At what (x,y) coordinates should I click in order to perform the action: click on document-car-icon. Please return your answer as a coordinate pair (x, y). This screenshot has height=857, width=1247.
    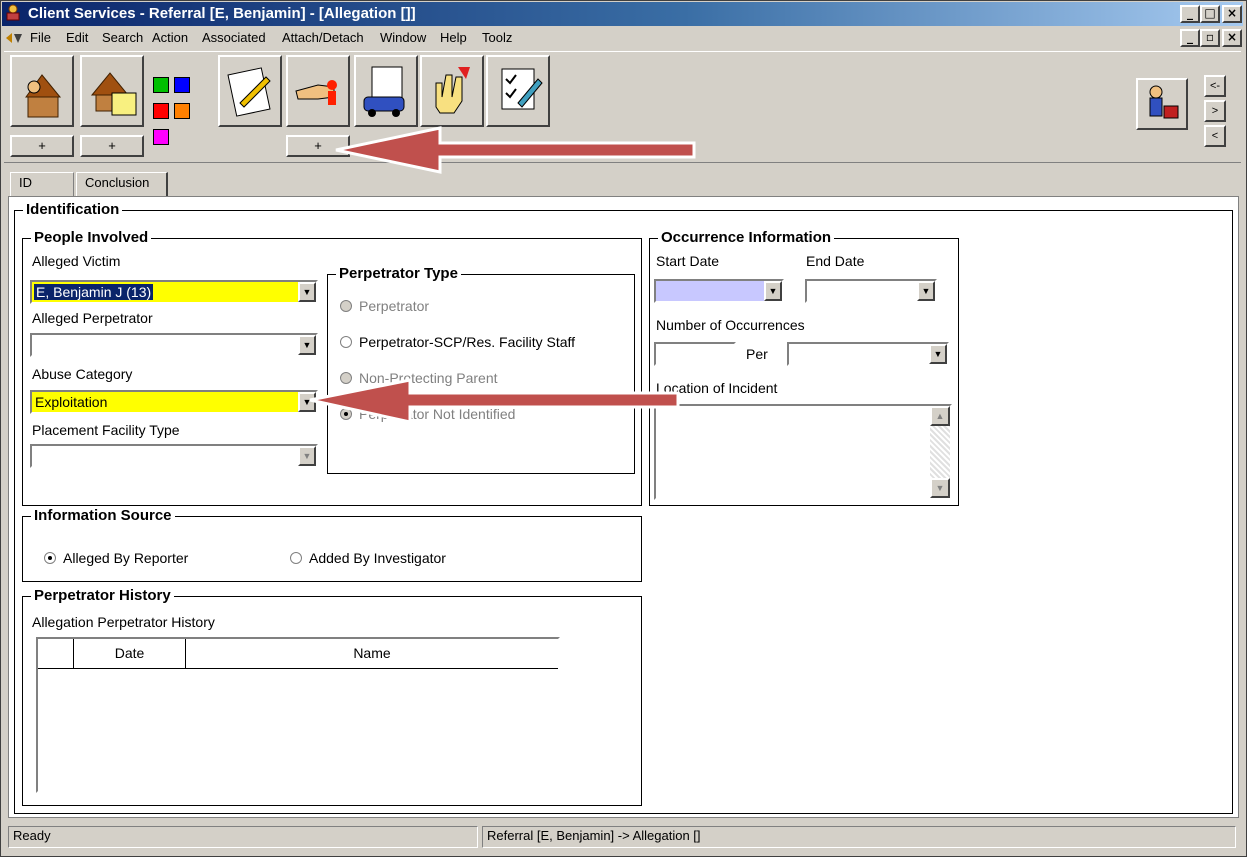
    Looking at the image, I should click on (384, 91).